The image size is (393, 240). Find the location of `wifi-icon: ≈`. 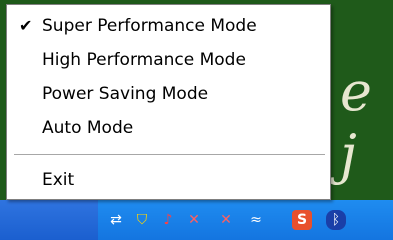

wifi-icon: ≈ is located at coordinates (256, 220).